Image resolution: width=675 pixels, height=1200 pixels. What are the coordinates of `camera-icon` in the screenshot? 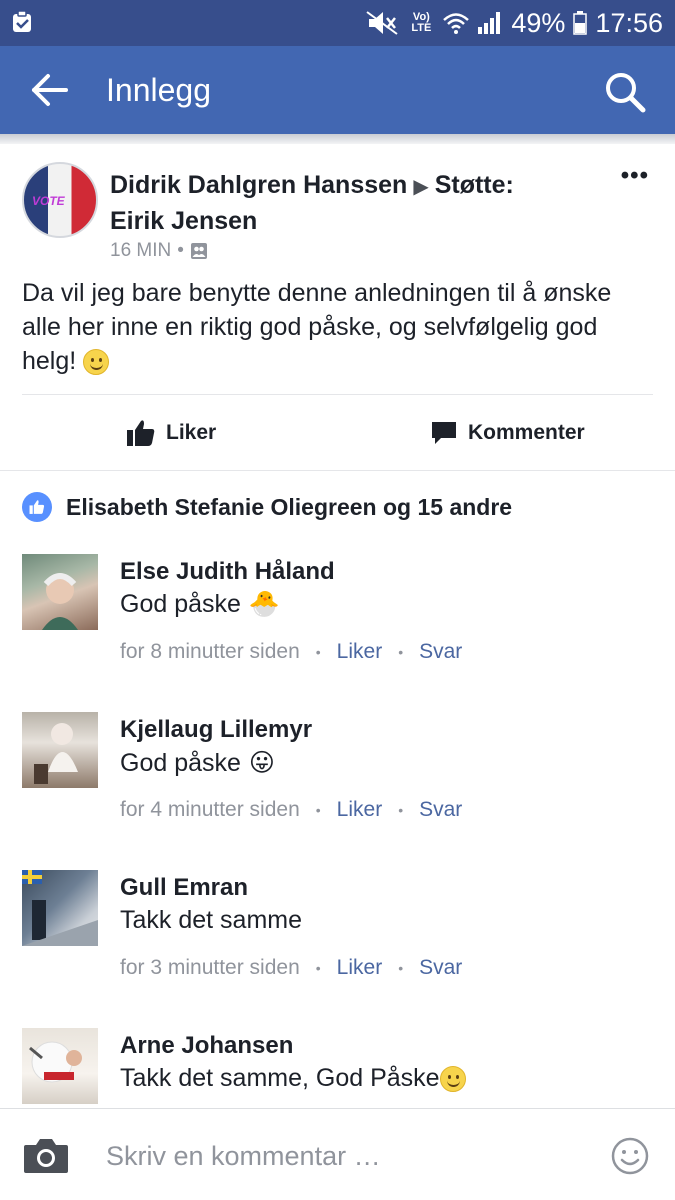 It's located at (46, 1155).